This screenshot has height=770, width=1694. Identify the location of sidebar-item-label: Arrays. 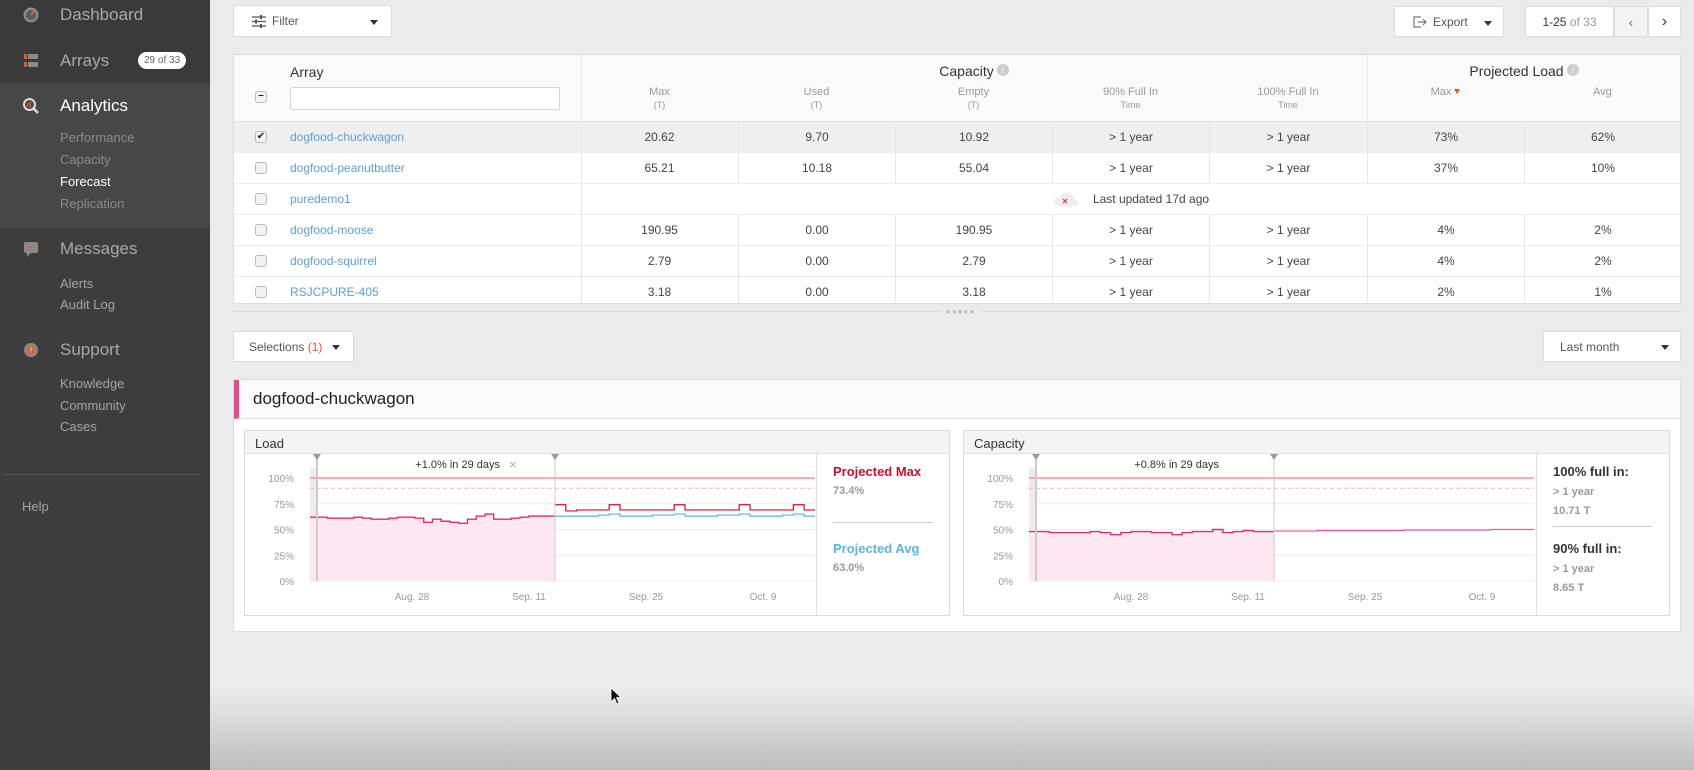
(85, 60).